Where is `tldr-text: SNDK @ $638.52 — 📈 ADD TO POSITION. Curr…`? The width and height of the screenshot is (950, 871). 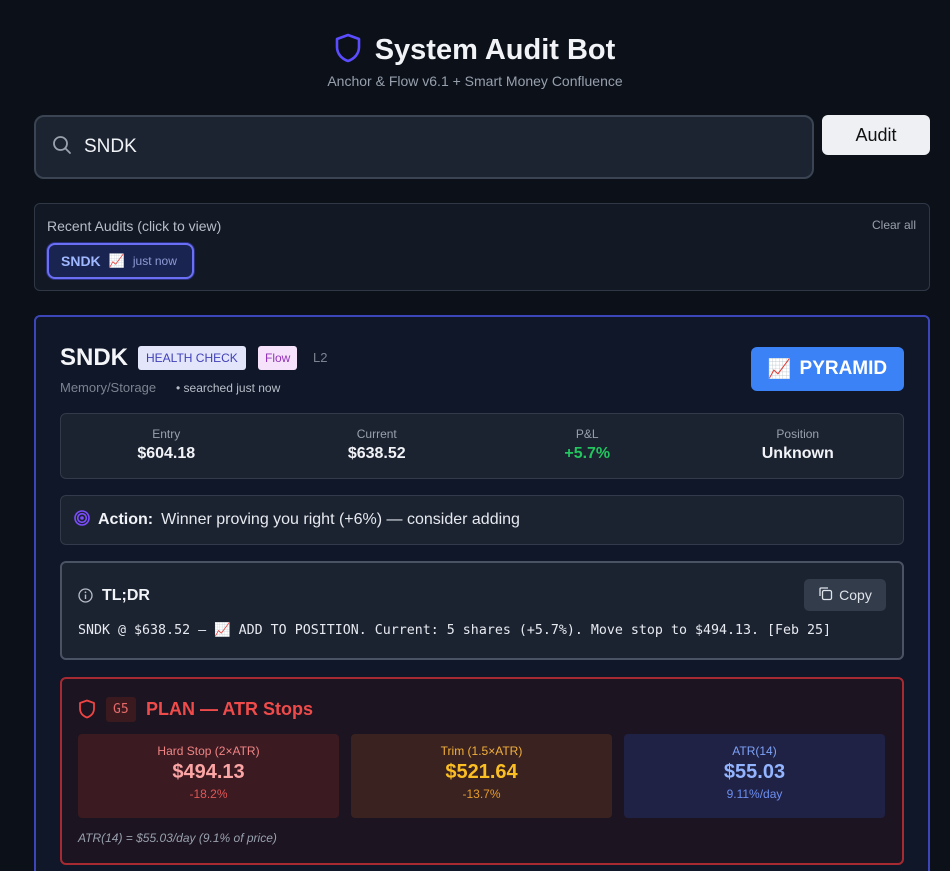
tldr-text: SNDK @ $638.52 — 📈 ADD TO POSITION. Curr… is located at coordinates (455, 630).